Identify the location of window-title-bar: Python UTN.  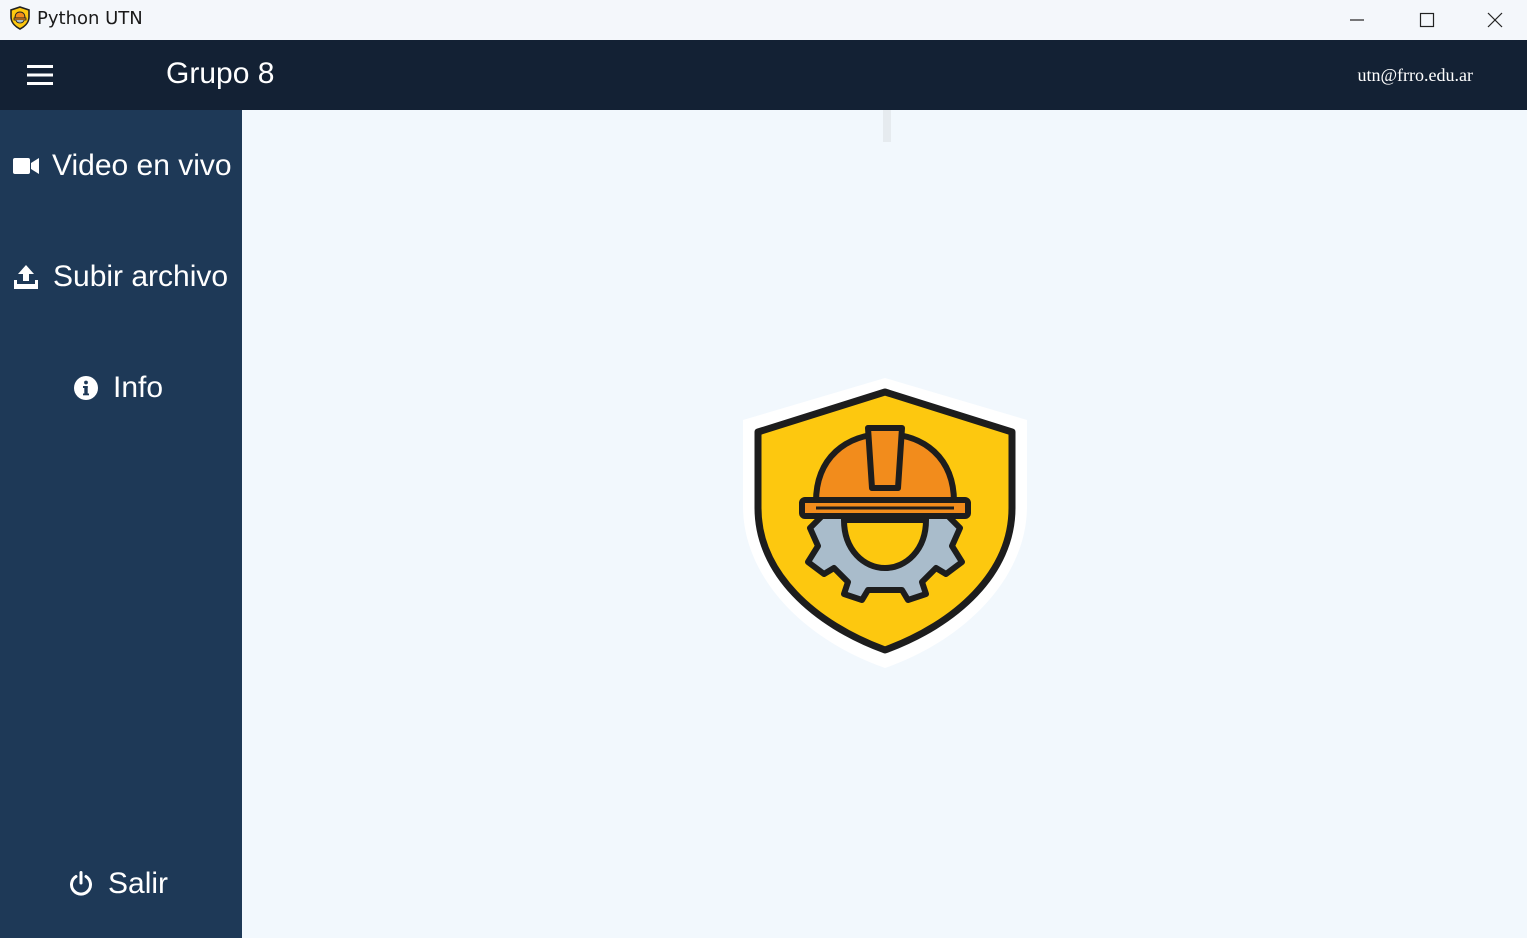
(763, 20).